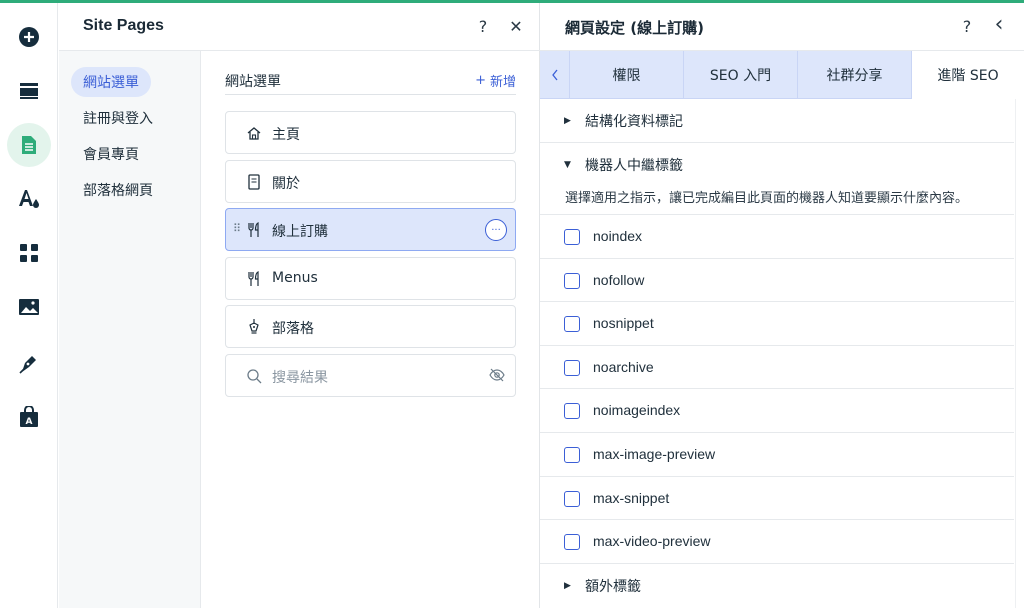  I want to click on option-noimageindex: noimageindex, so click(777, 411).